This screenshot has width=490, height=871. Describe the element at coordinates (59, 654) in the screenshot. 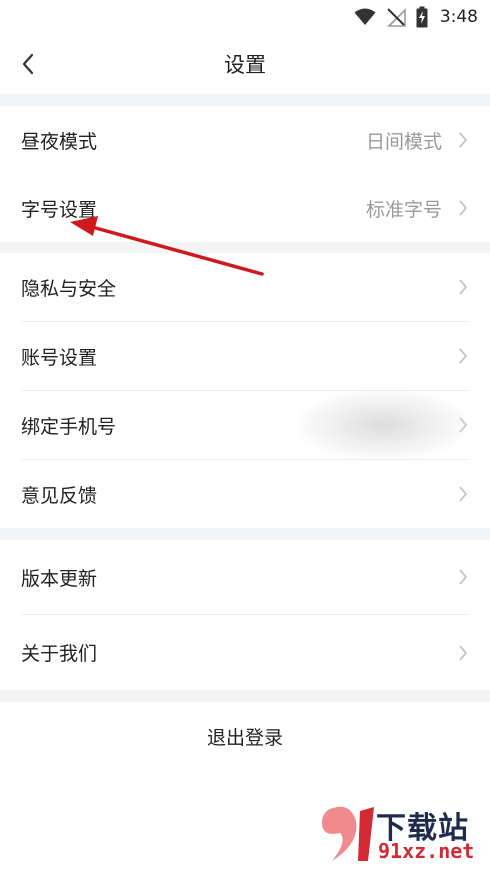

I see `row-label: 关于我们` at that location.